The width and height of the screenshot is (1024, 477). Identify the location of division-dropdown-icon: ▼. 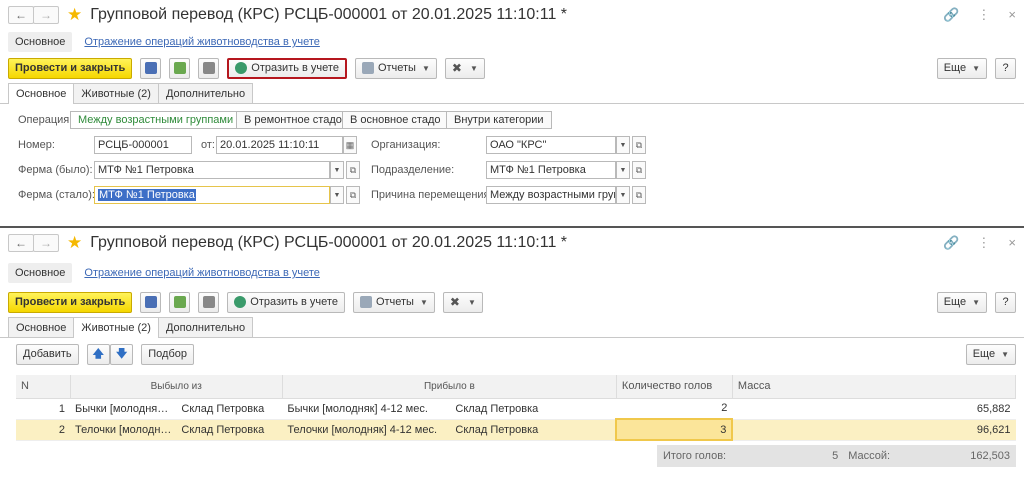
(623, 170).